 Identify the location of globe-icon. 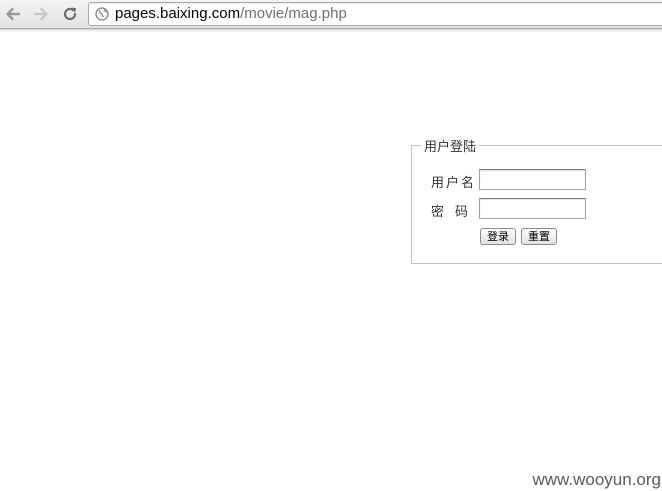
(102, 14).